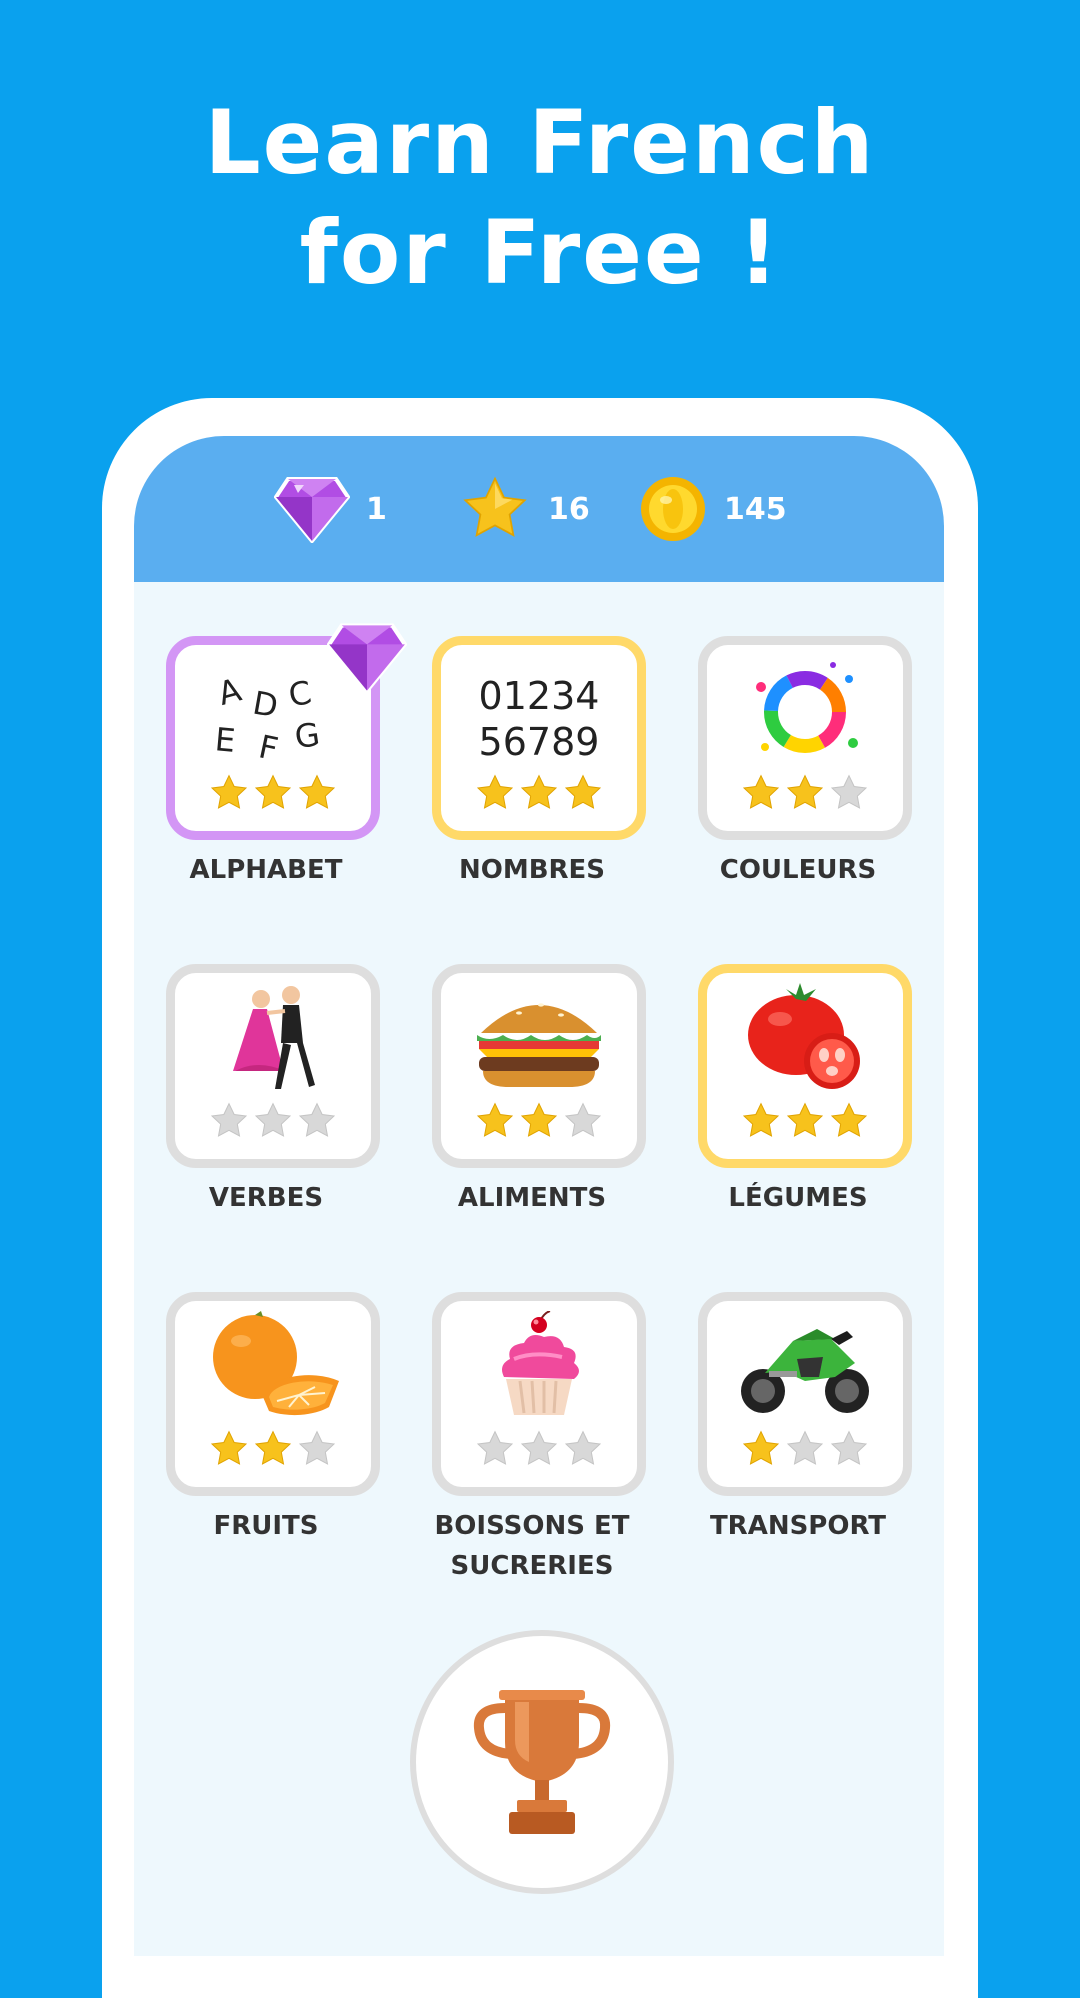  Describe the element at coordinates (712, 509) in the screenshot. I see `coin-counter: 145` at that location.